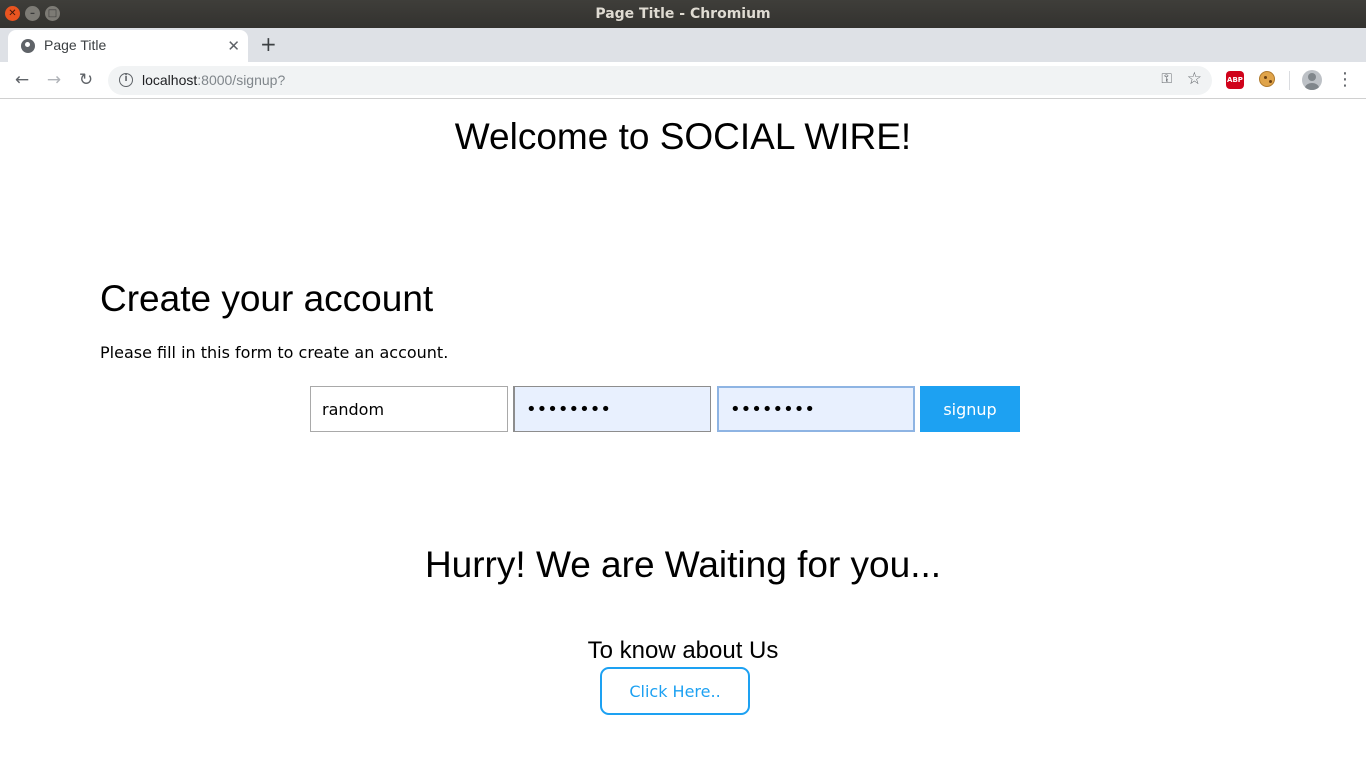 The width and height of the screenshot is (1366, 768). Describe the element at coordinates (1289, 80) in the screenshot. I see `toolbar-divider` at that location.